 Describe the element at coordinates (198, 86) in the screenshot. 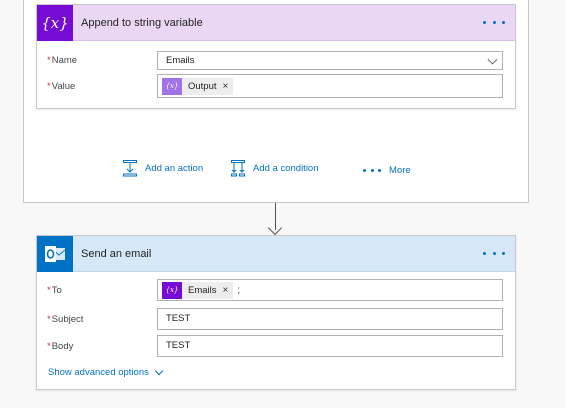

I see `output-token: {x} Output ×` at that location.